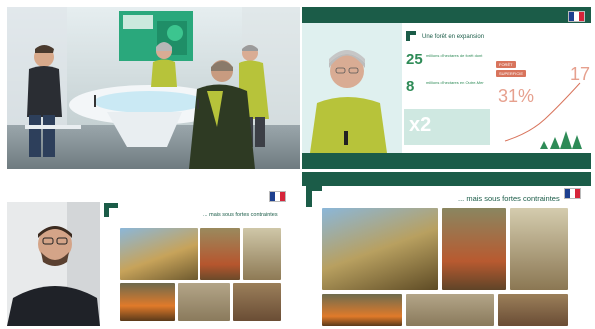  What do you see at coordinates (454, 55) in the screenshot?
I see `stat-text-1: millions d'hectares de forêt dont` at bounding box center [454, 55].